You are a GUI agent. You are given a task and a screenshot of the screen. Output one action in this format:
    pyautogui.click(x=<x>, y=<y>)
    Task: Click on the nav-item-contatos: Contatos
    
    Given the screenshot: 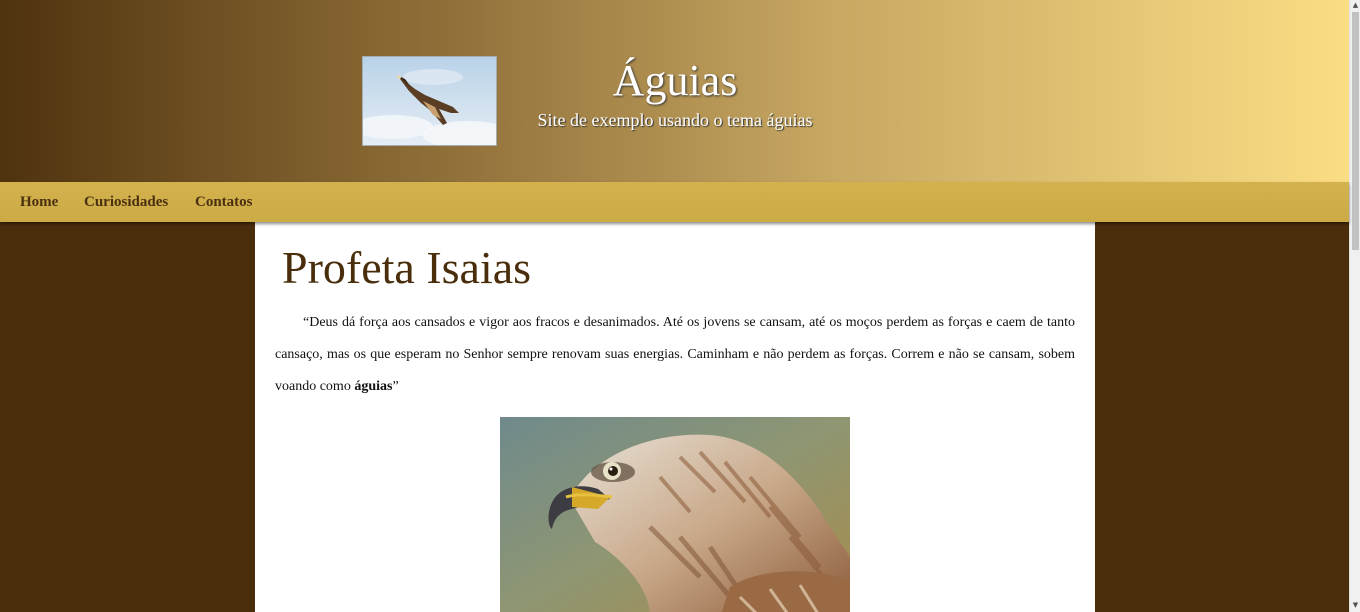 What is the action you would take?
    pyautogui.click(x=224, y=202)
    